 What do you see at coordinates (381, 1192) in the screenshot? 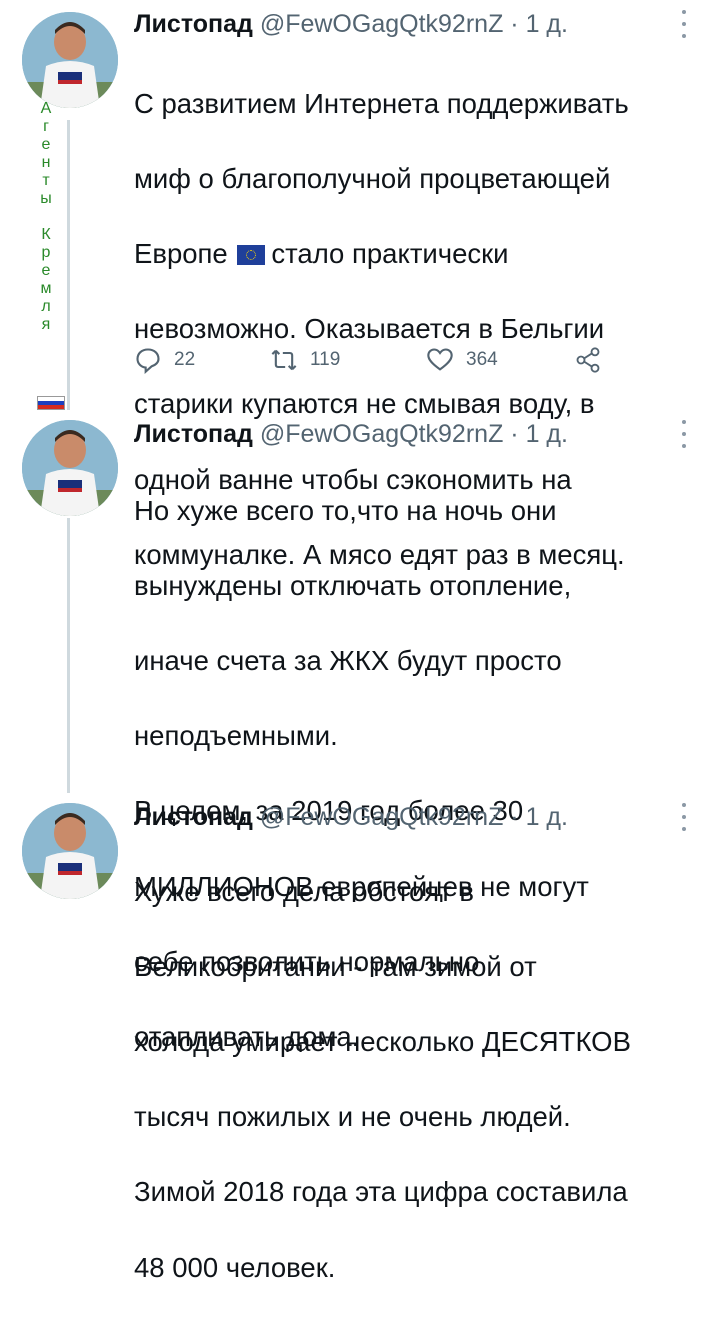
I see `text-line: Зимой 2018 года эта цифра составила` at bounding box center [381, 1192].